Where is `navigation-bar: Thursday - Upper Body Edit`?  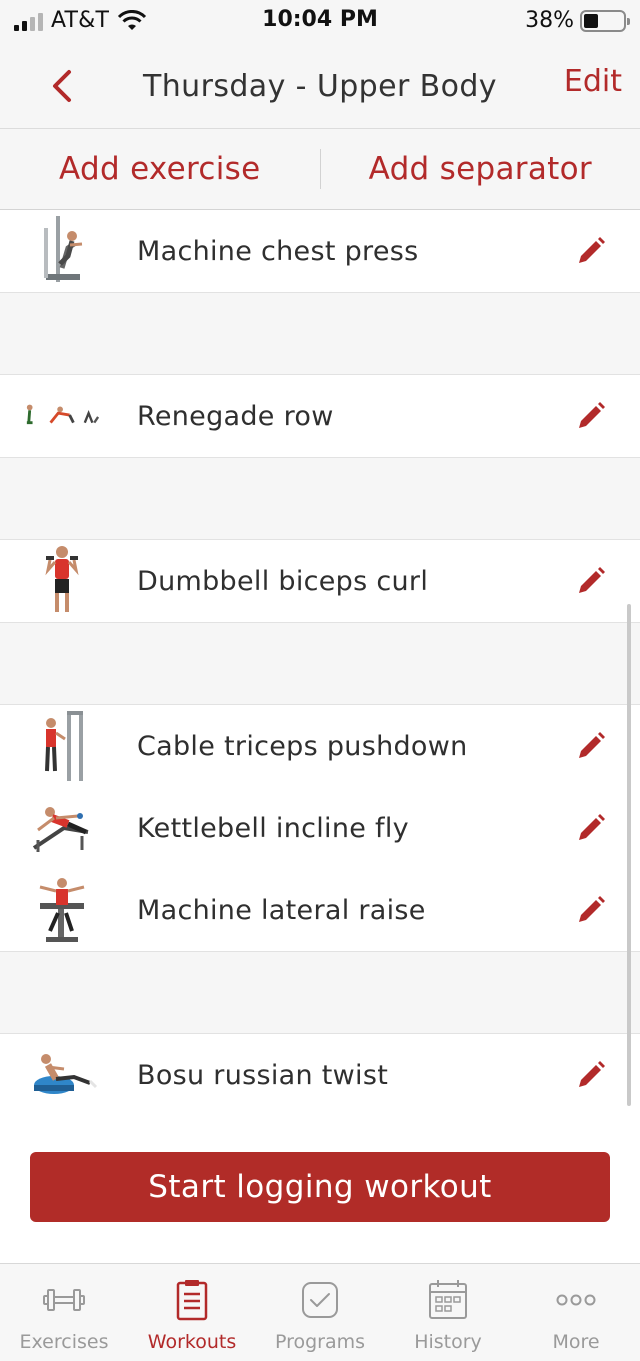 navigation-bar: Thursday - Upper Body Edit is located at coordinates (320, 86).